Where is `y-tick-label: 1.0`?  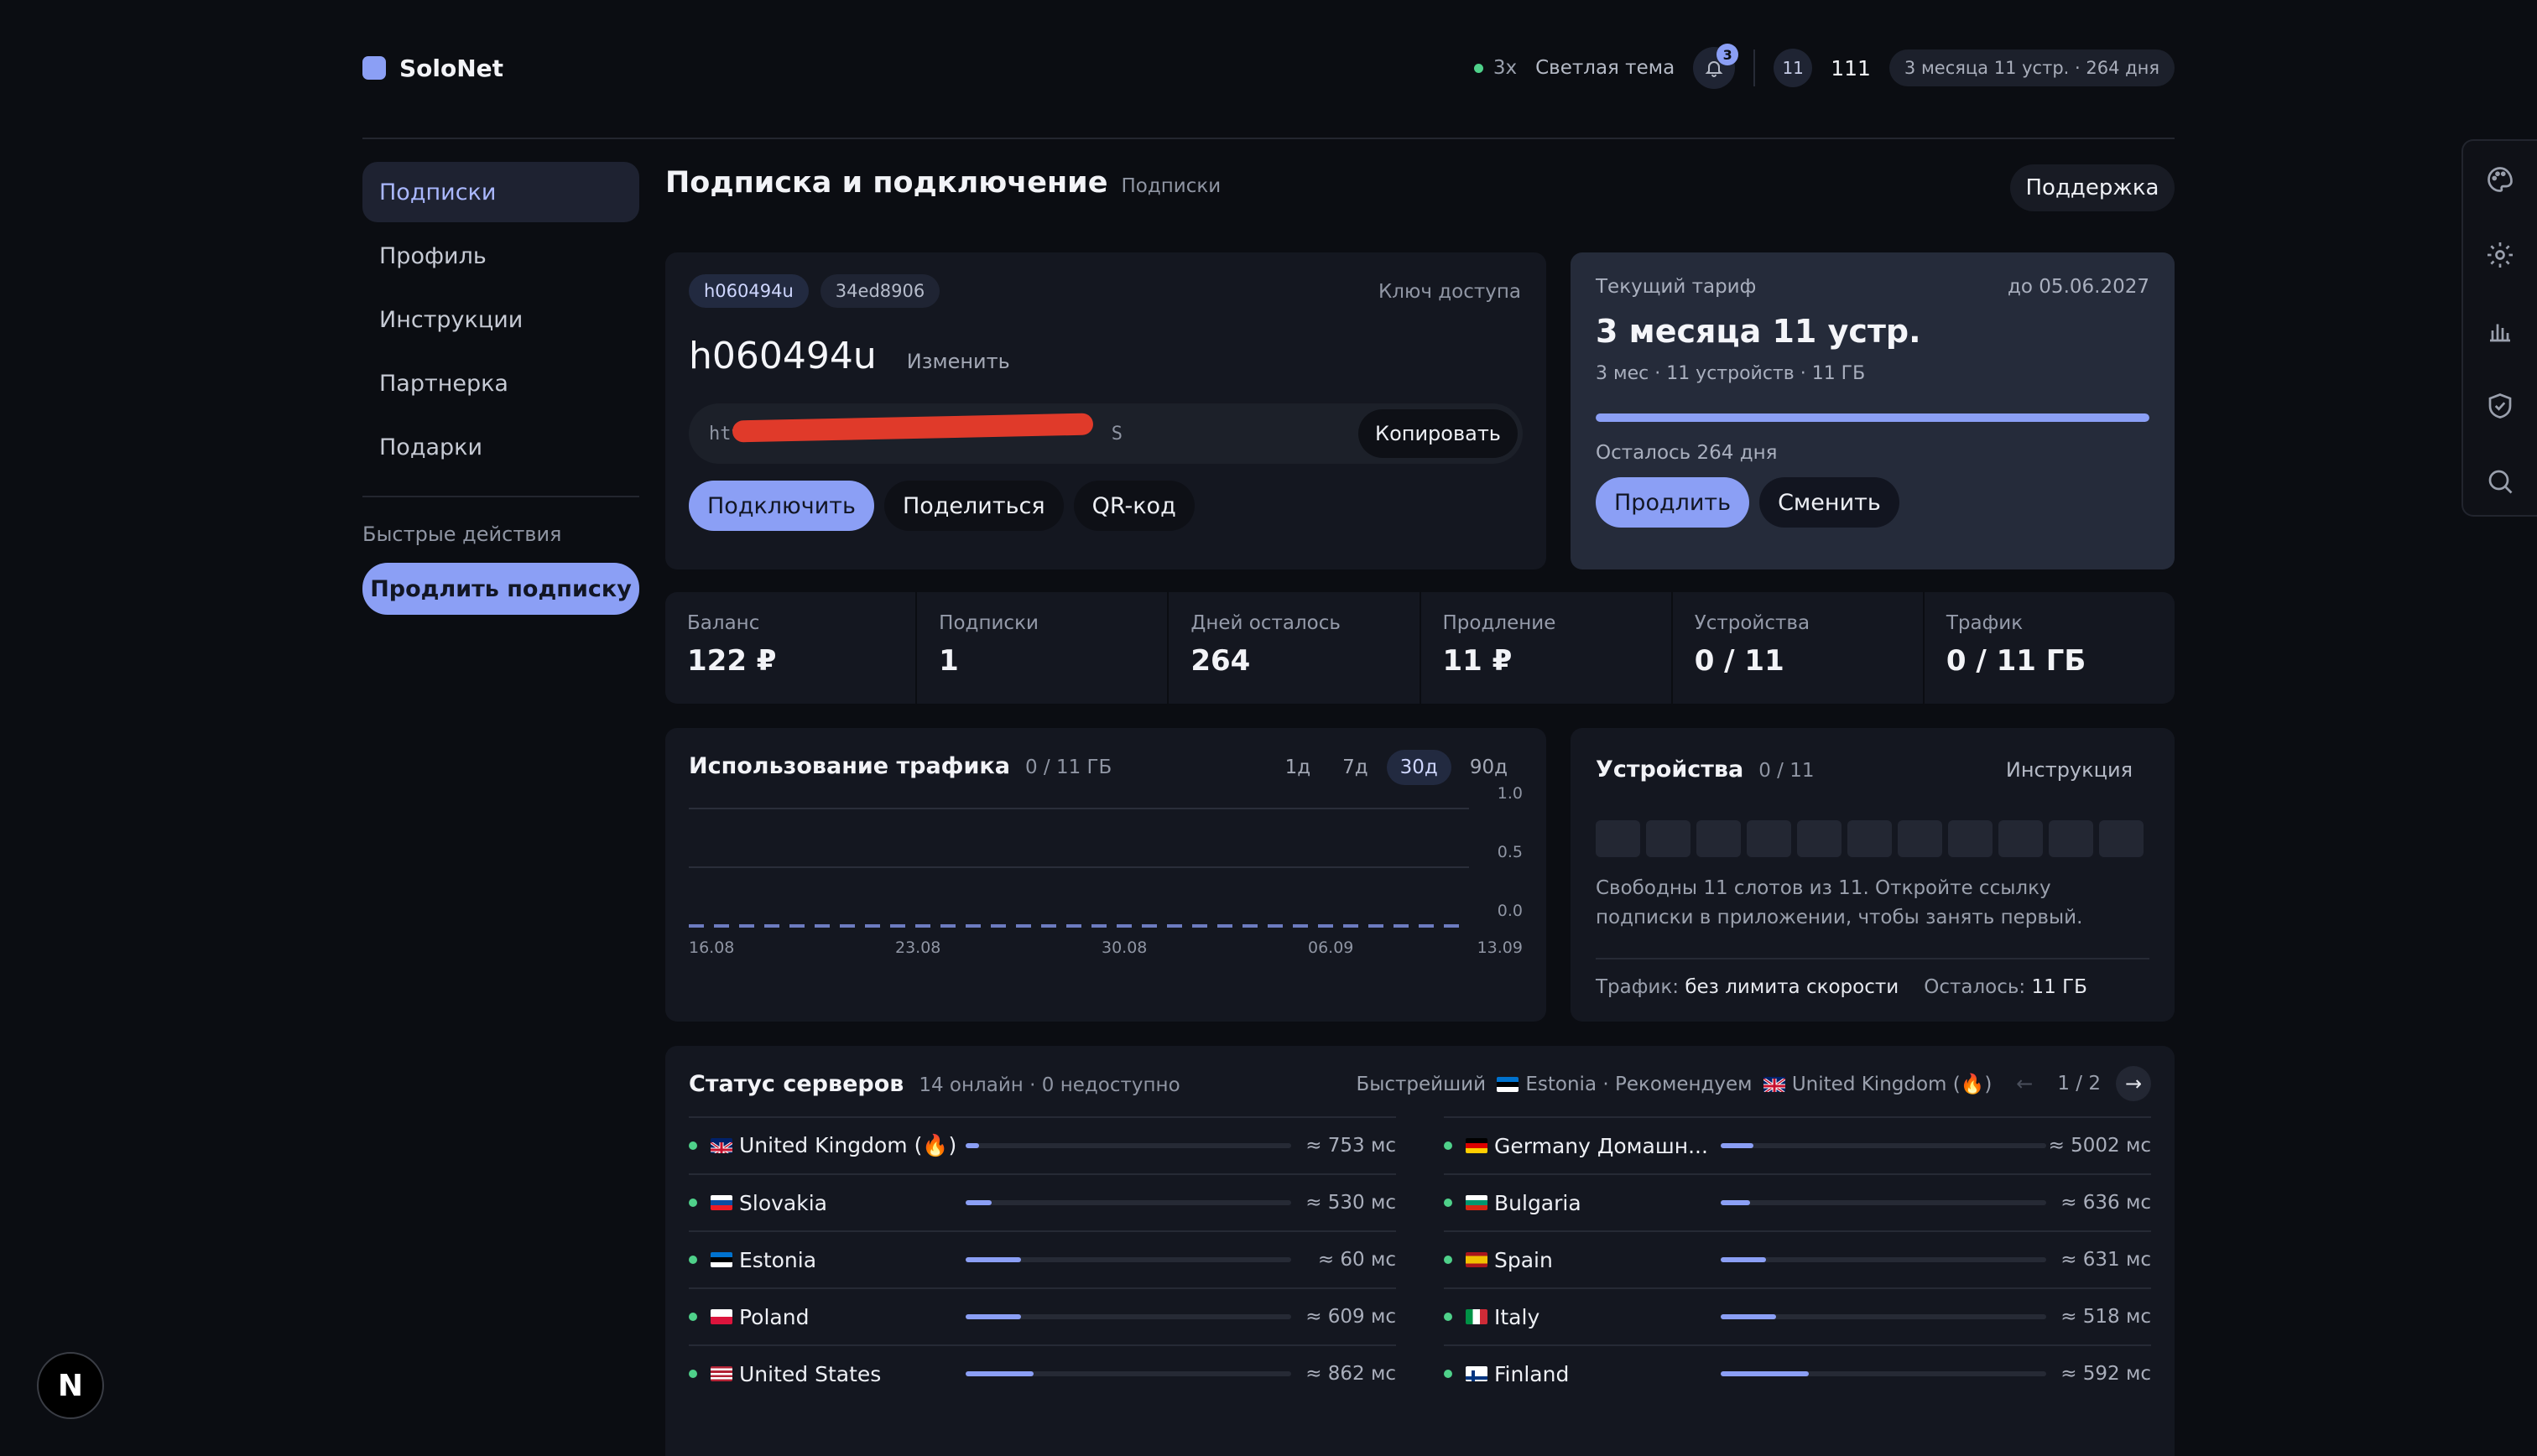
y-tick-label: 1.0 is located at coordinates (1510, 793).